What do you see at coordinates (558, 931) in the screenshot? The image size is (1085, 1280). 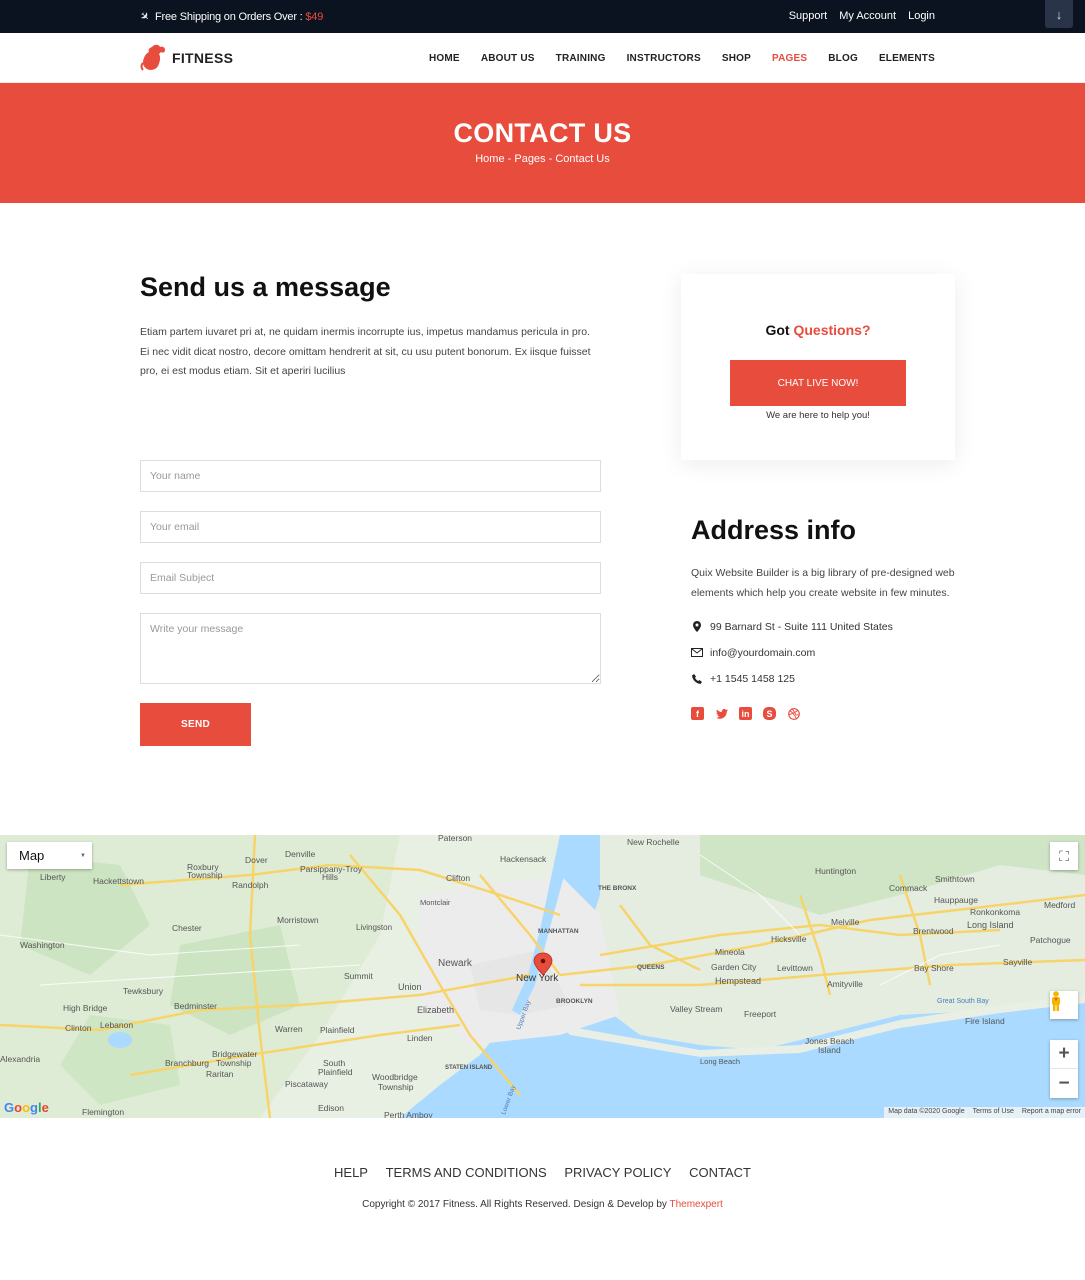 I see `svg-text: MANHATTAN` at bounding box center [558, 931].